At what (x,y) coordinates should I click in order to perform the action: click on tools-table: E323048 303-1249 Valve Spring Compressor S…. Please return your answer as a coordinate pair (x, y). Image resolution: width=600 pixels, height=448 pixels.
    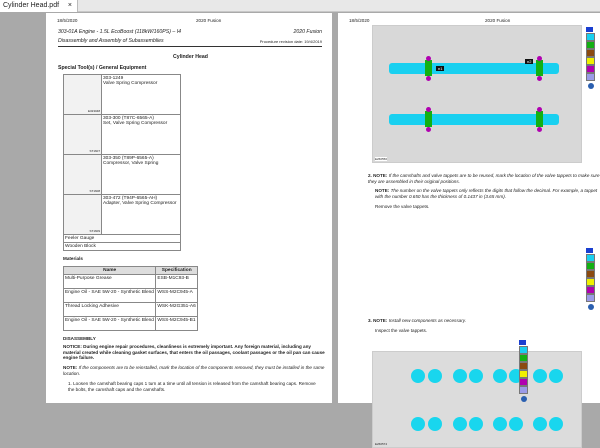
    Looking at the image, I should click on (122, 162).